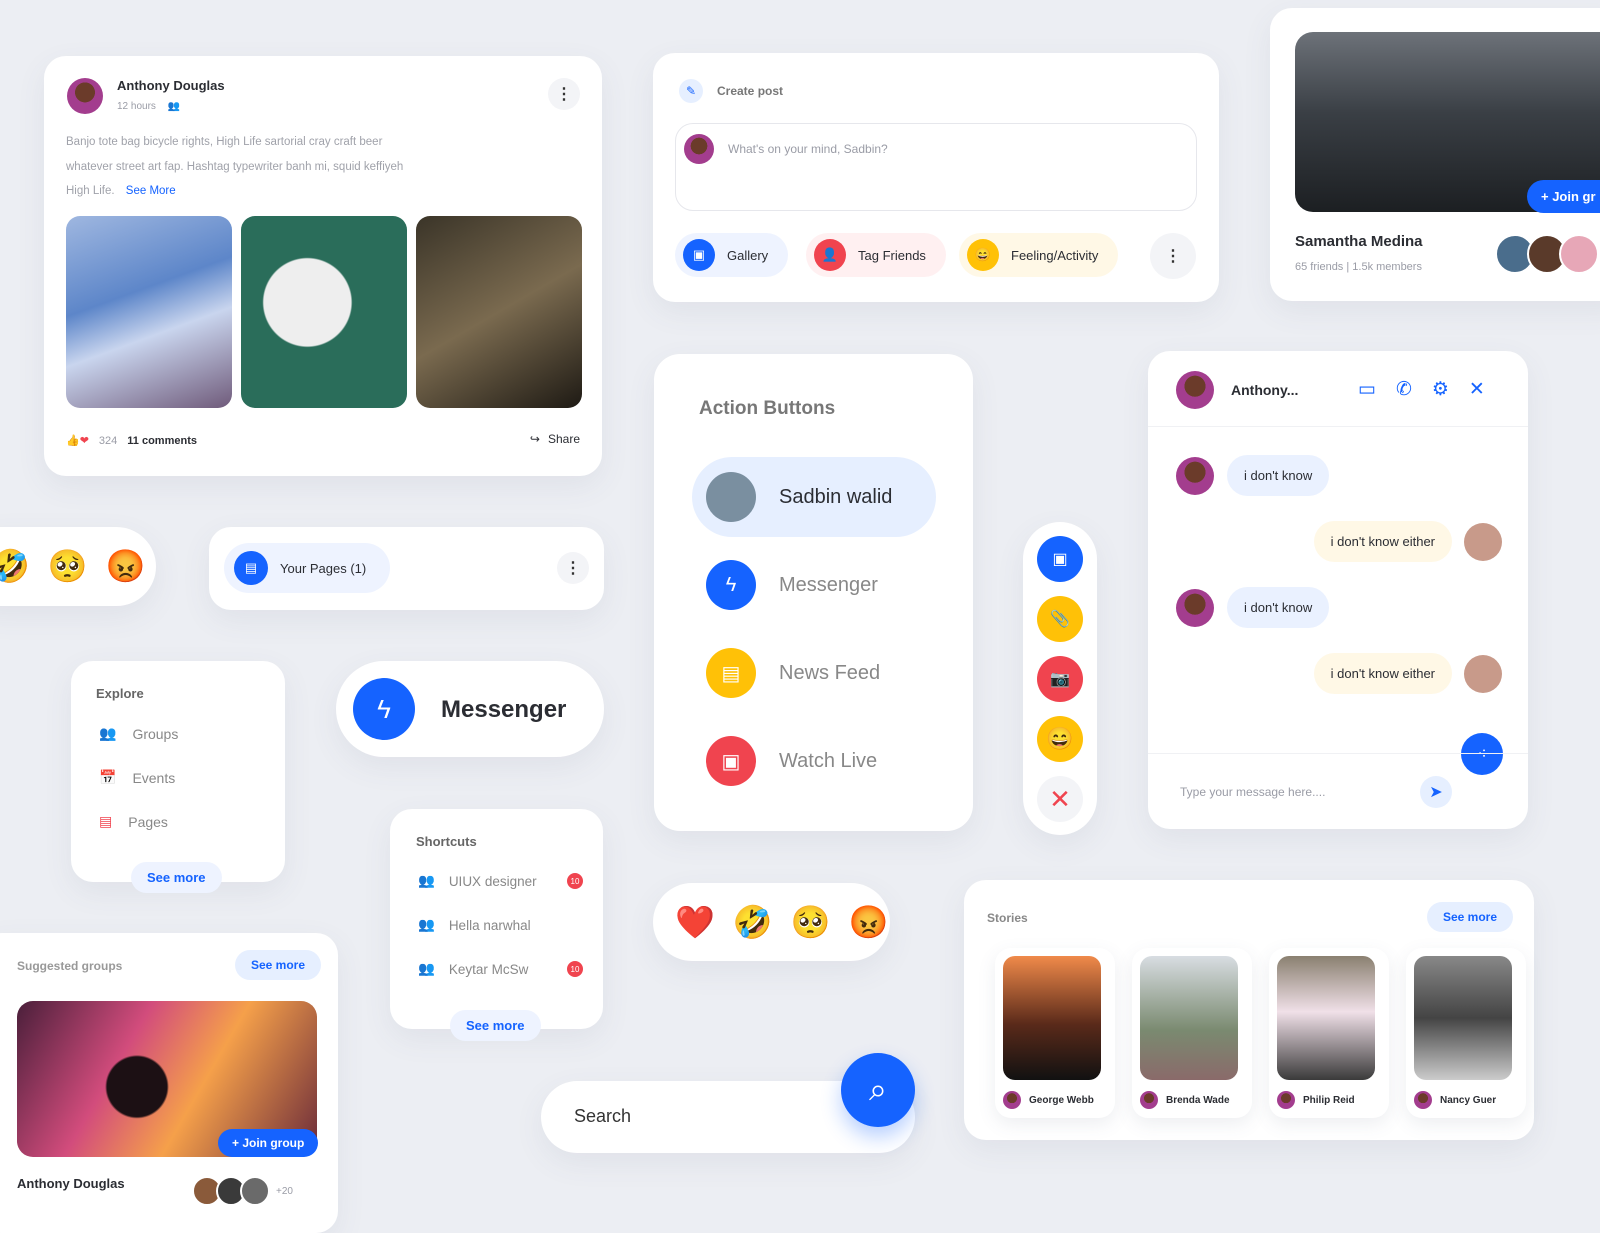 This screenshot has width=1600, height=1233. Describe the element at coordinates (1466, 1033) in the screenshot. I see `story-card: Nancy Guer` at that location.